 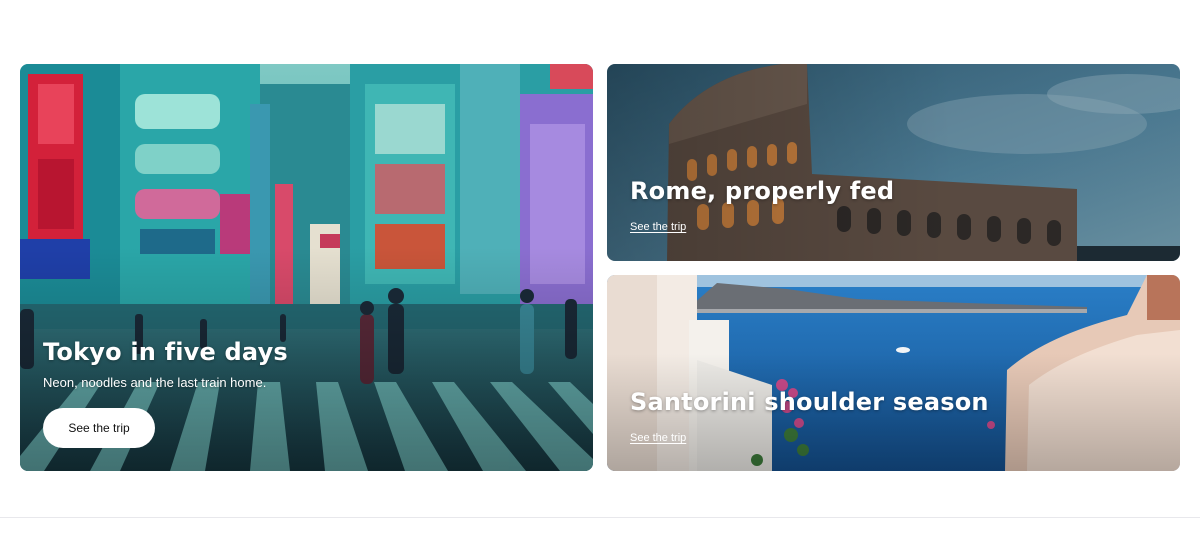 I want to click on card-title: Santorini shoulder season, so click(x=809, y=402).